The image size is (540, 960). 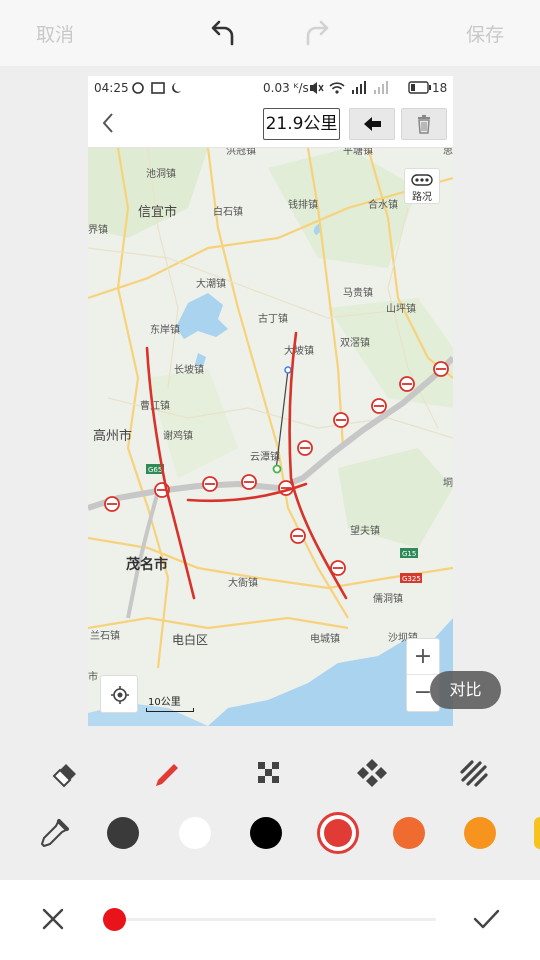 I want to click on color-row, so click(x=270, y=834).